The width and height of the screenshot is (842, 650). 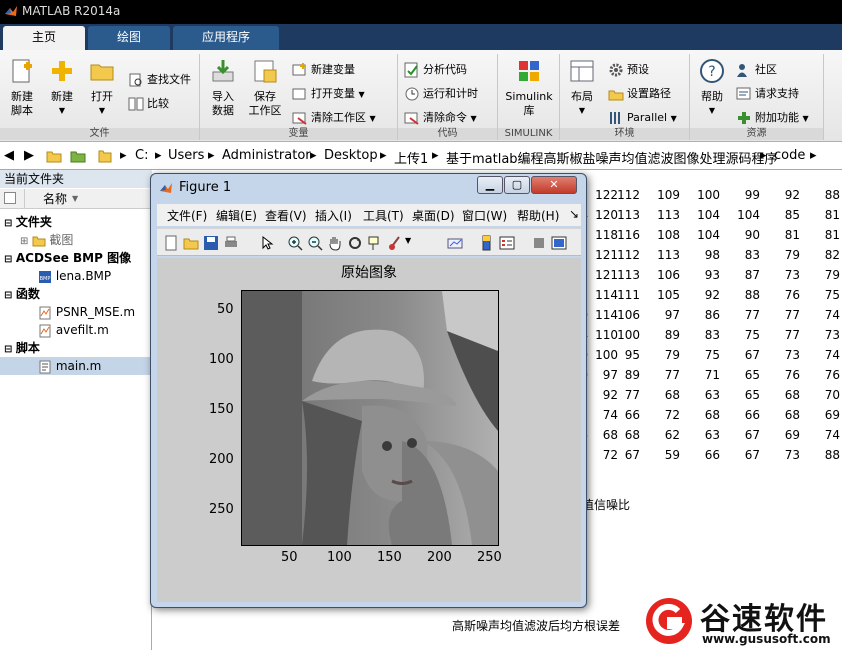 What do you see at coordinates (740, 621) in the screenshot?
I see `watermark-logo: 谷速软件 www.gususoft.com` at bounding box center [740, 621].